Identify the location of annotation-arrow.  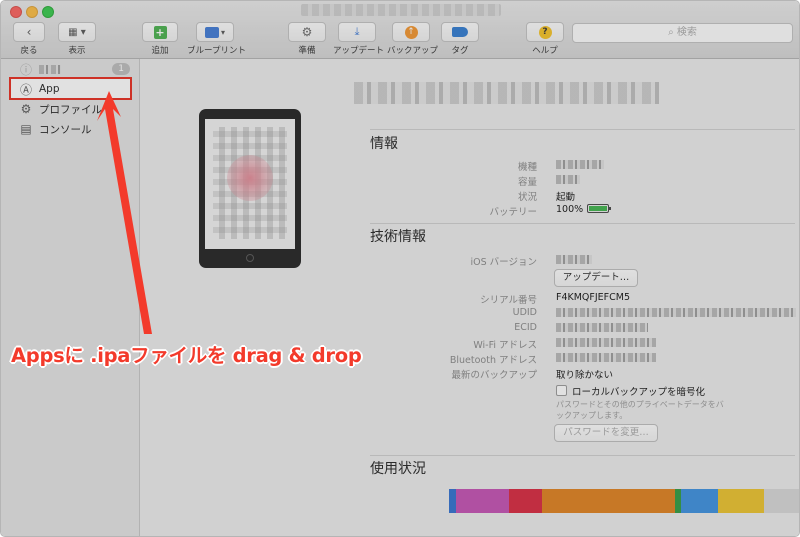
(124, 212).